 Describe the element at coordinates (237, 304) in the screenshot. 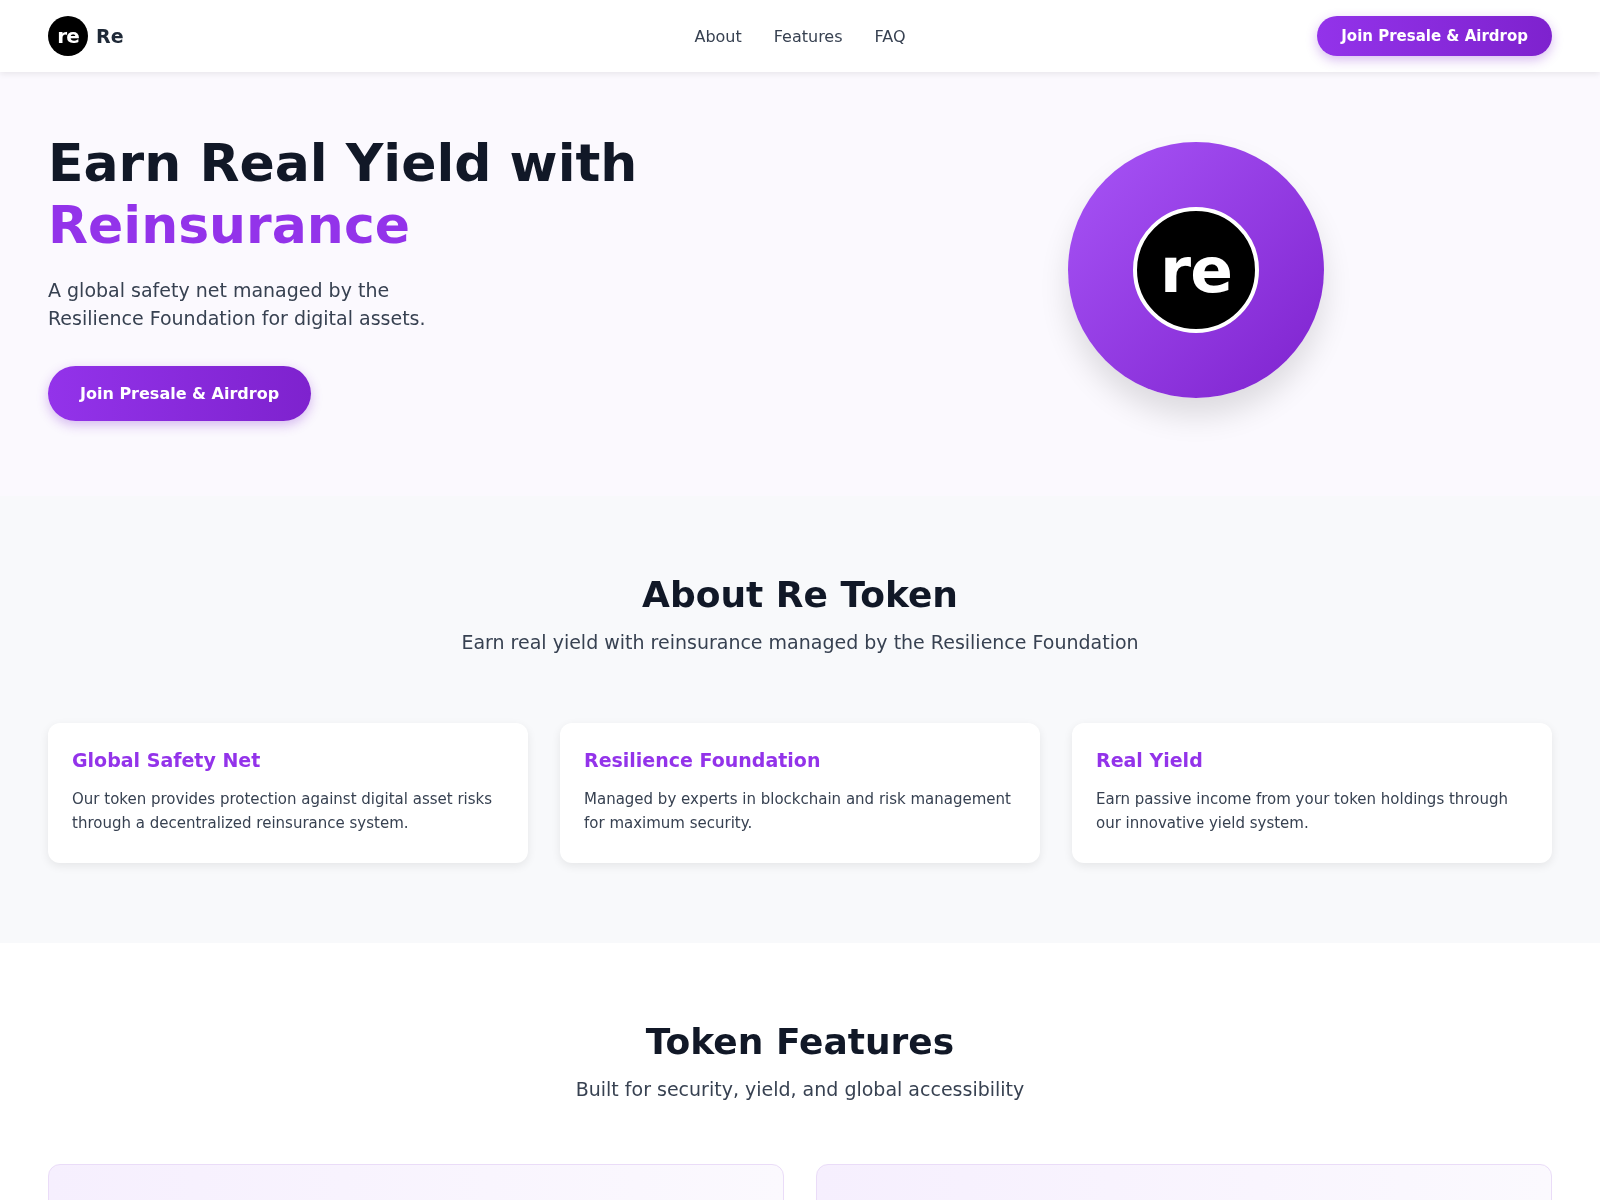

I see `hero-subtitle: A global safety net managed by the Resilience Foundation for digital assets.` at that location.